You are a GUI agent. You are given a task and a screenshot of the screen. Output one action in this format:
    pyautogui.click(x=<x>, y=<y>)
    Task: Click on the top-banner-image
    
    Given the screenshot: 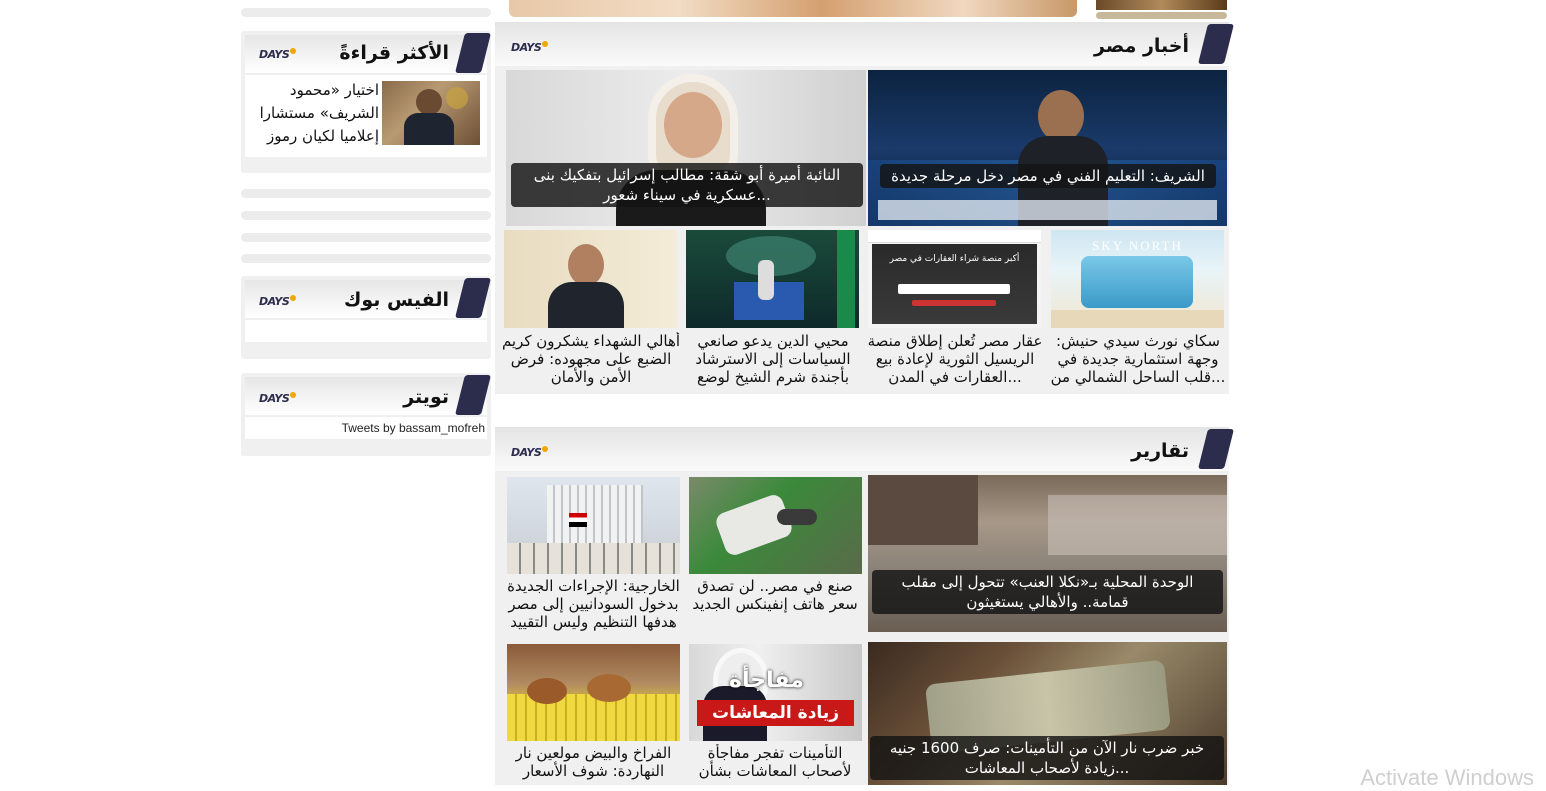 What is the action you would take?
    pyautogui.click(x=793, y=8)
    